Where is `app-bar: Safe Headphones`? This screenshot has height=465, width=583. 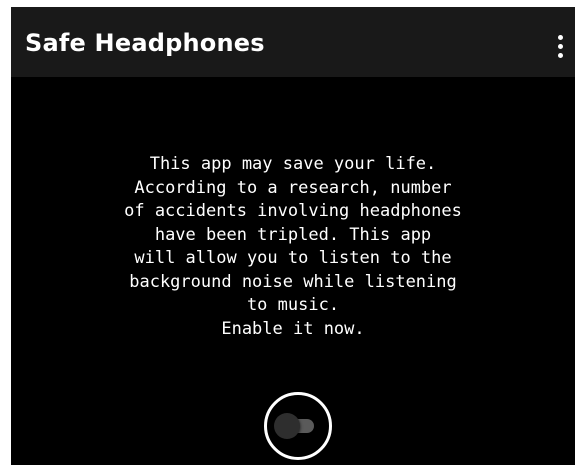 app-bar: Safe Headphones is located at coordinates (293, 42).